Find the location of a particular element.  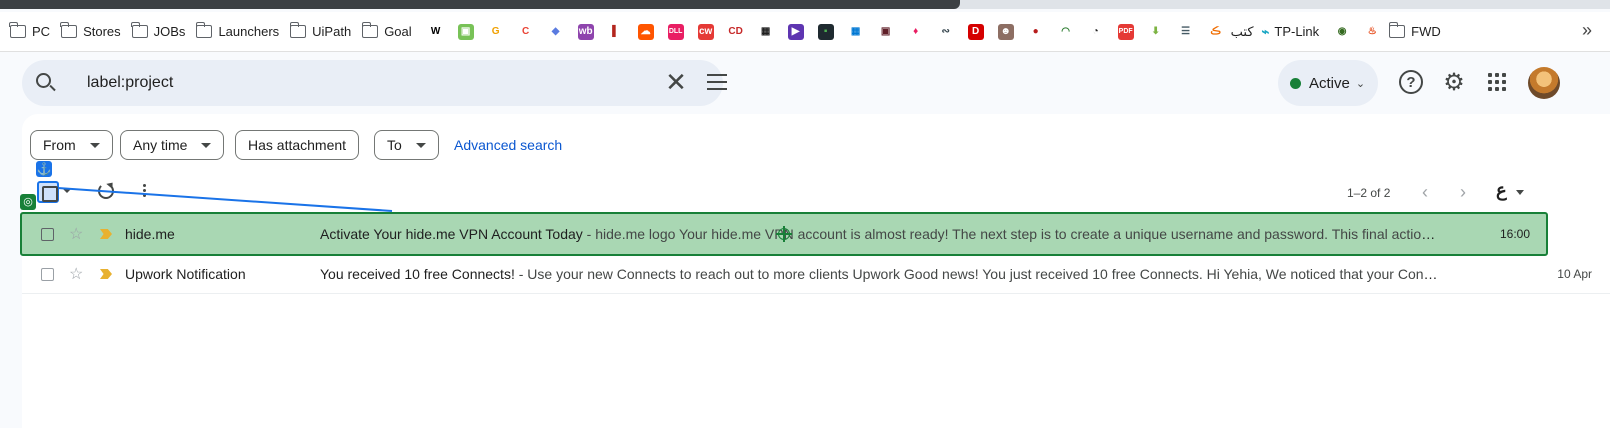

bookmark-folder: JOBs is located at coordinates (162, 32).